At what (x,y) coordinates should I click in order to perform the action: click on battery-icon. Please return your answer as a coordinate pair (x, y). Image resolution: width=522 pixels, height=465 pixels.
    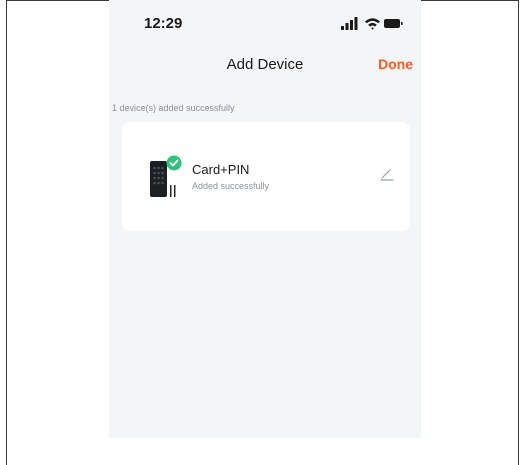
    Looking at the image, I should click on (393, 23).